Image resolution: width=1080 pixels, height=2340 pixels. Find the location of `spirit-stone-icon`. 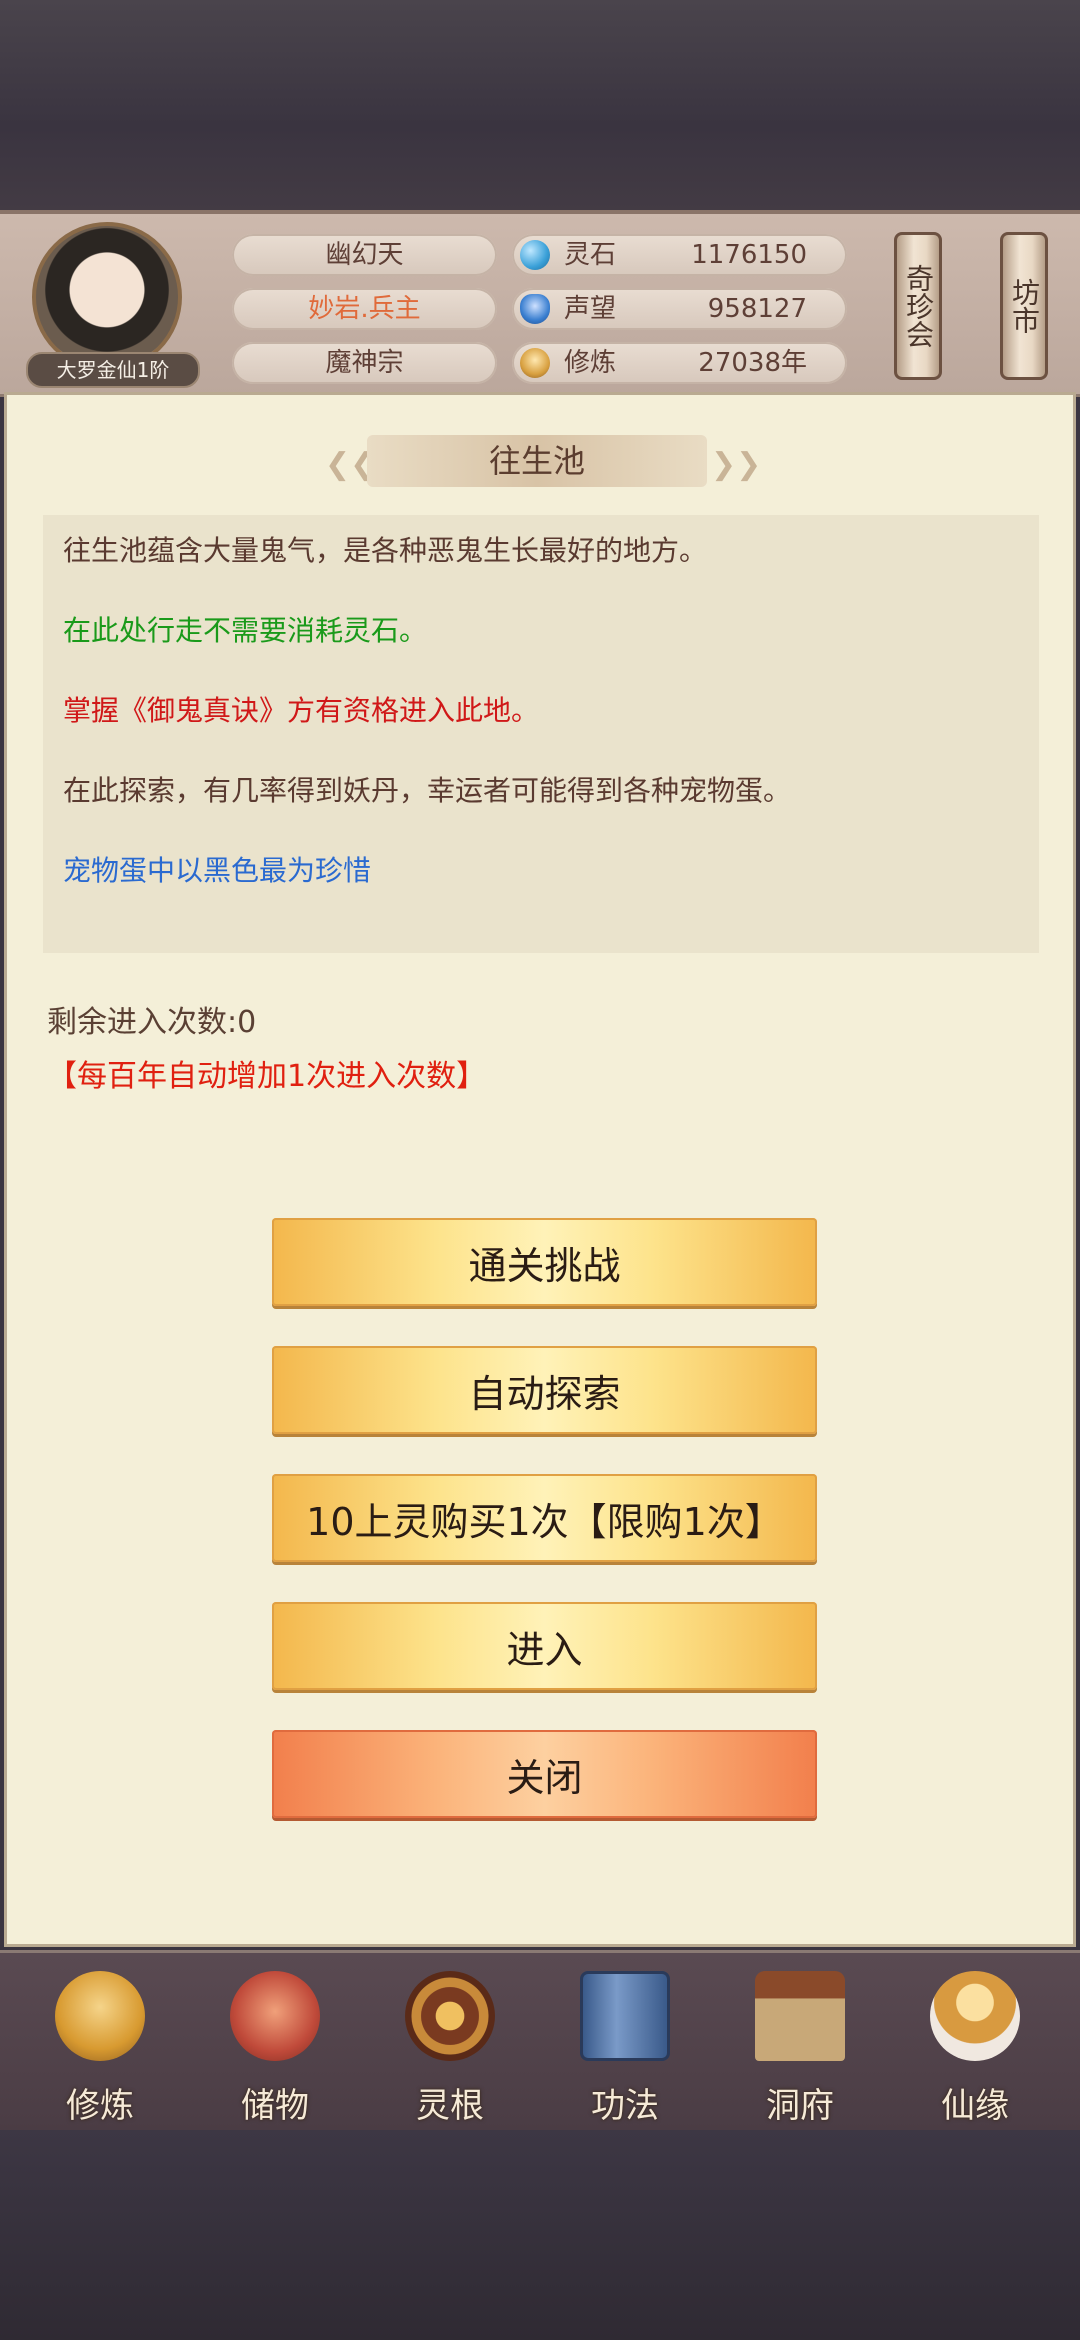

spirit-stone-icon is located at coordinates (535, 255).